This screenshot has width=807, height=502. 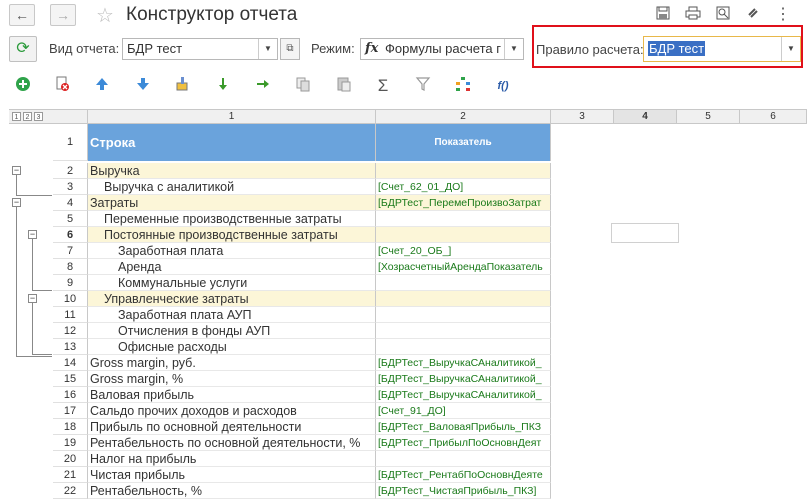 What do you see at coordinates (70, 142) in the screenshot?
I see `row-number-1: 1` at bounding box center [70, 142].